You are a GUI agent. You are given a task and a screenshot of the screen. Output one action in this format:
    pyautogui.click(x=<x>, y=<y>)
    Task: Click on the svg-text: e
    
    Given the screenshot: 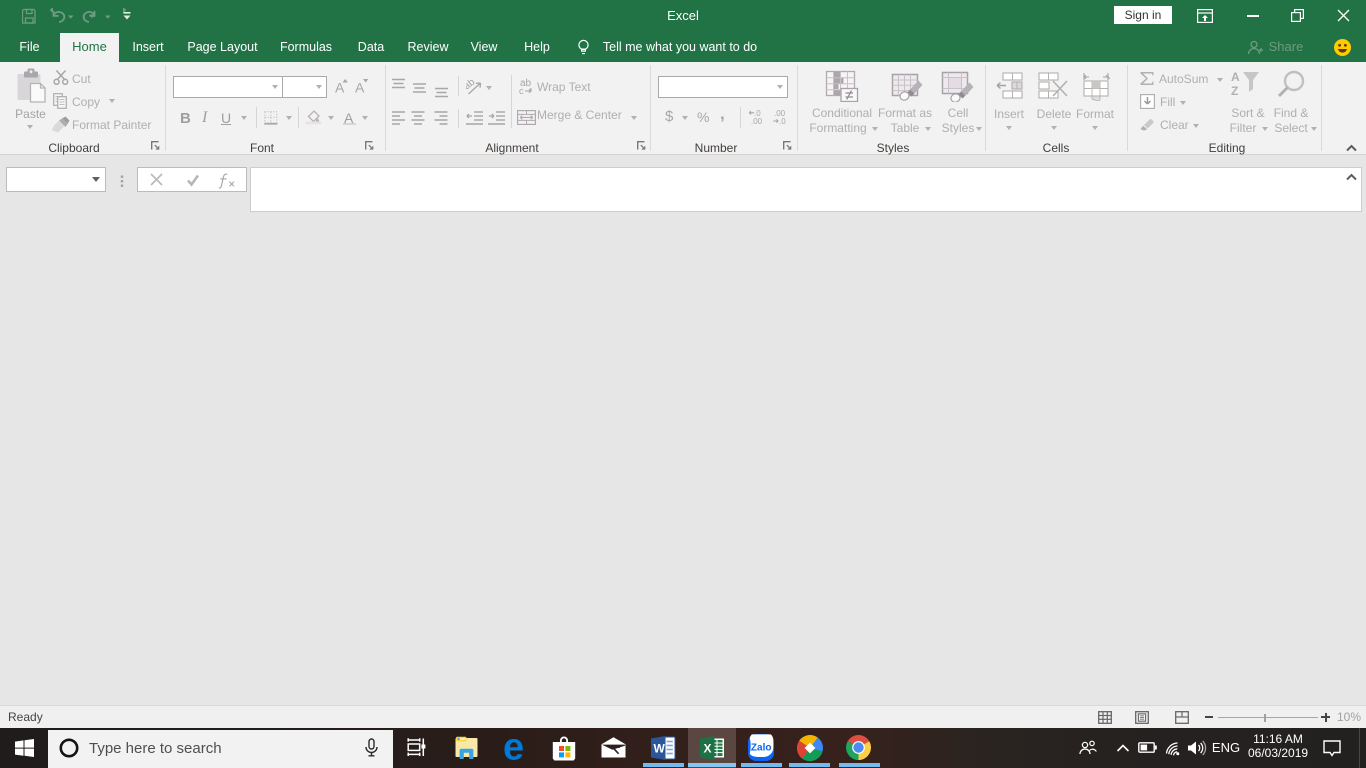 What is the action you would take?
    pyautogui.click(x=513, y=748)
    